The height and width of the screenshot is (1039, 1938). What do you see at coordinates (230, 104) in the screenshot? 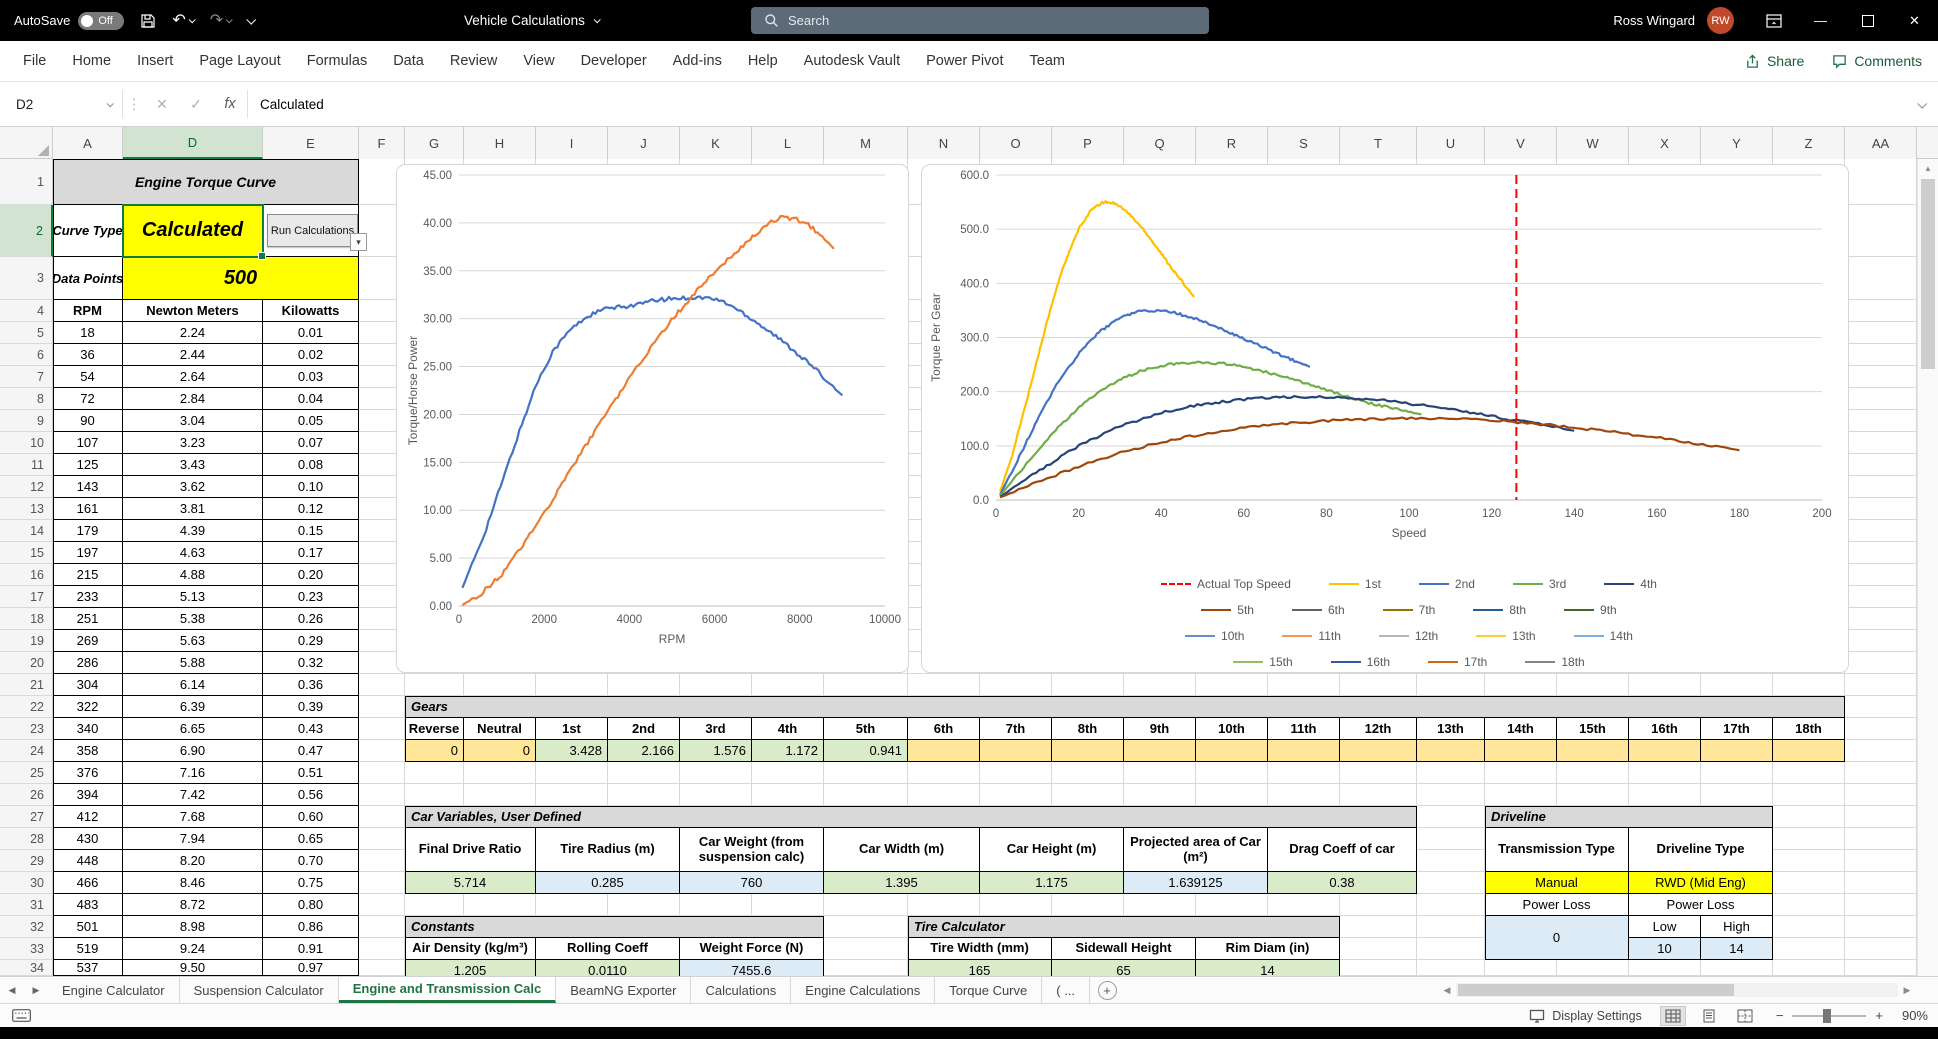
I see `insert-function-icon: fx` at bounding box center [230, 104].